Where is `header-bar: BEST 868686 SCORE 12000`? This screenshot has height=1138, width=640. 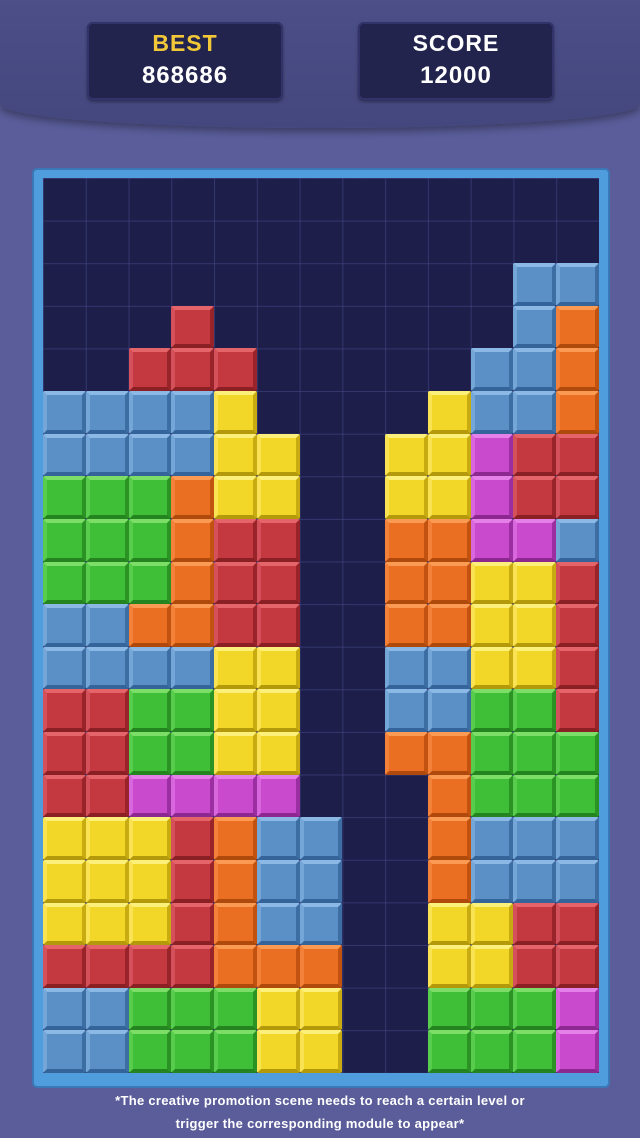 header-bar: BEST 868686 SCORE 12000 is located at coordinates (320, 64).